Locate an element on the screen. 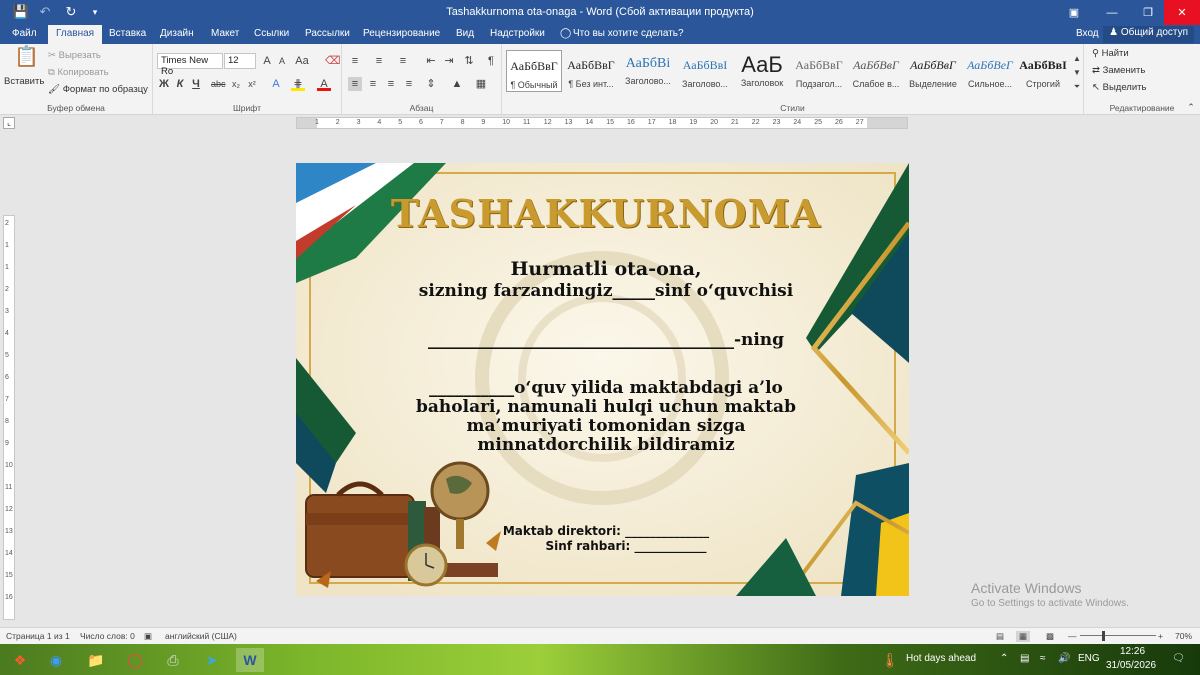 This screenshot has height=675, width=1200. tab-view: Вид is located at coordinates (465, 33).